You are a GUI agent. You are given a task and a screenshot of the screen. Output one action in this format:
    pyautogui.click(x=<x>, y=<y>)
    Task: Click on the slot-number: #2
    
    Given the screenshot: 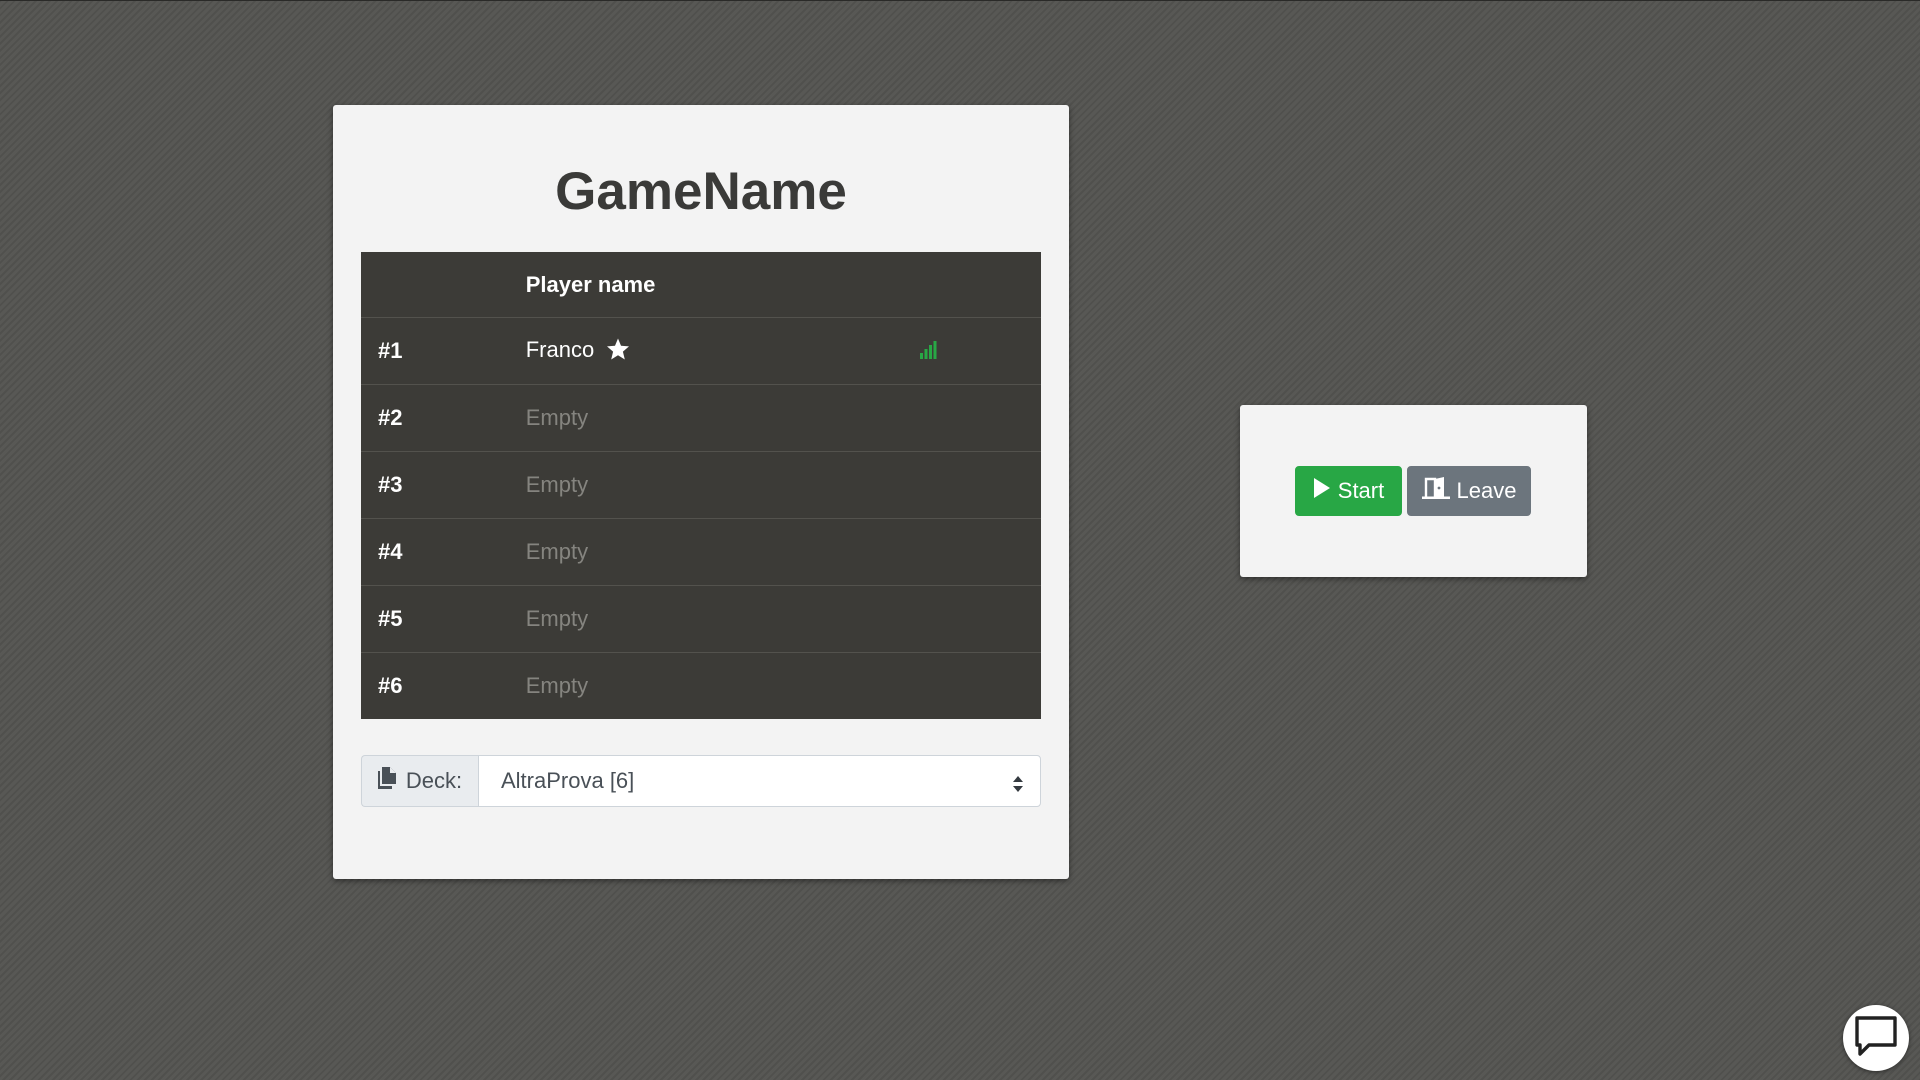 What is the action you would take?
    pyautogui.click(x=443, y=418)
    